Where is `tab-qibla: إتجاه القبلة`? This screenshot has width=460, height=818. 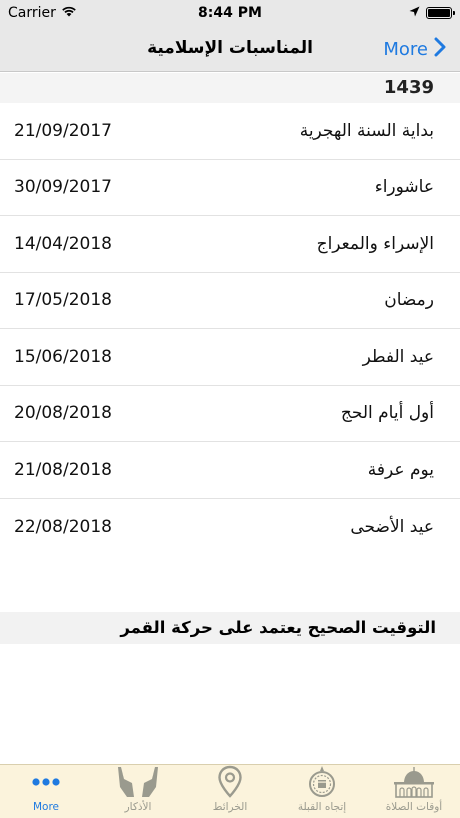
tab-qibla: إتجاه القبلة is located at coordinates (322, 791).